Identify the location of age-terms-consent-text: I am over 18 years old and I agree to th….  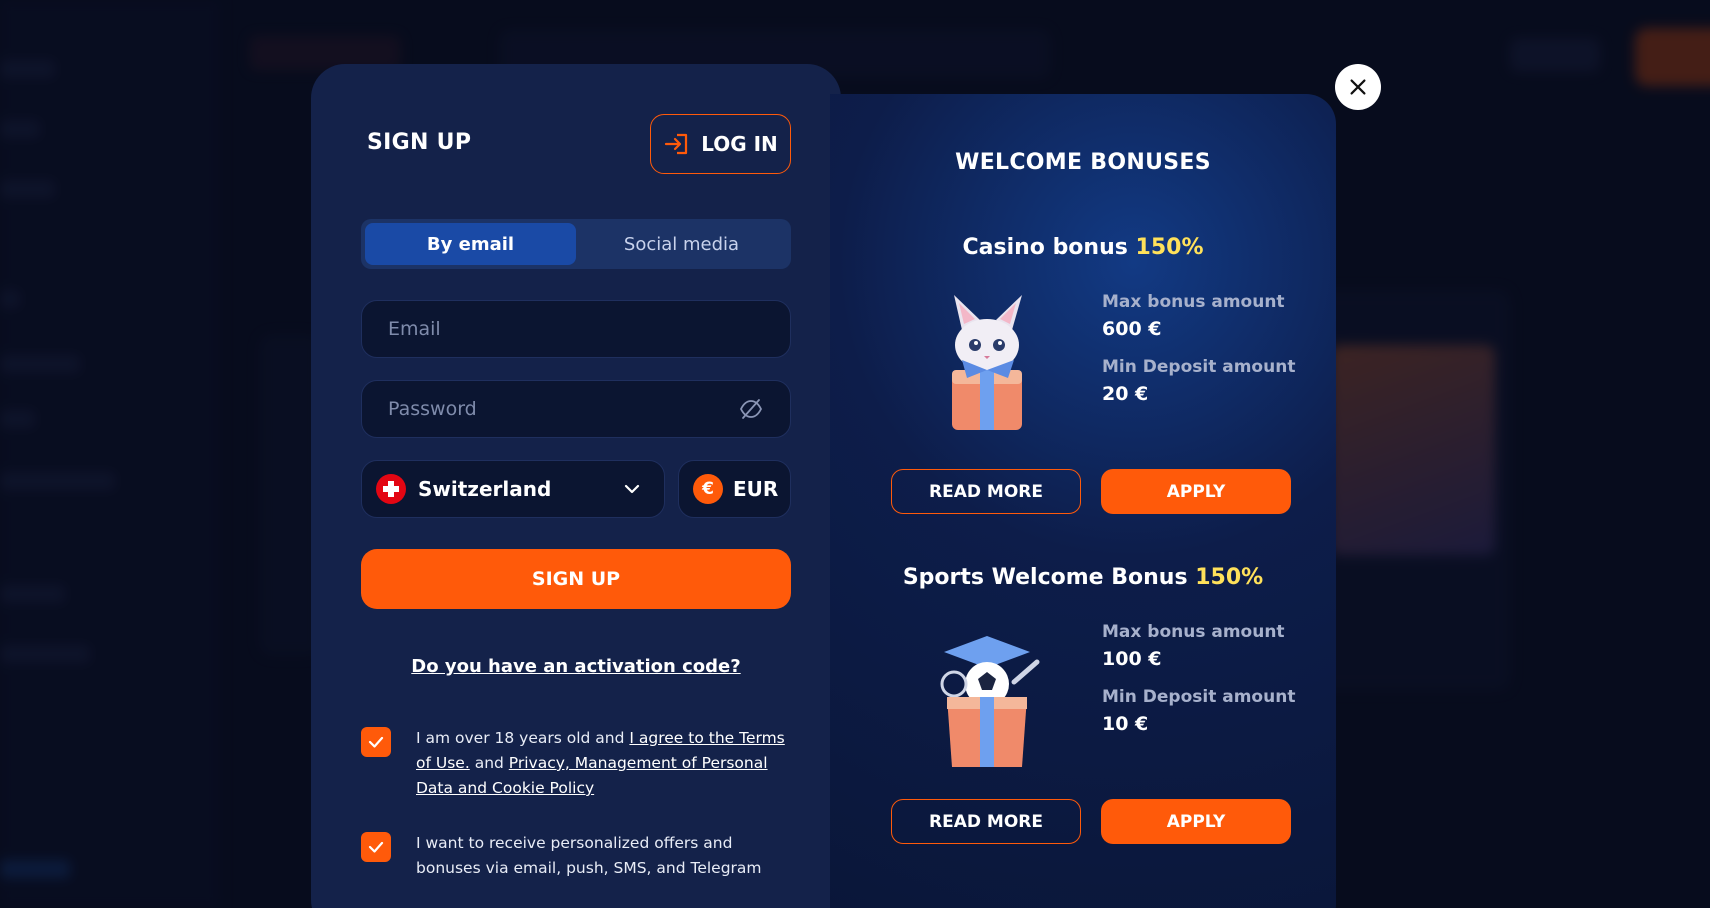
(606, 763).